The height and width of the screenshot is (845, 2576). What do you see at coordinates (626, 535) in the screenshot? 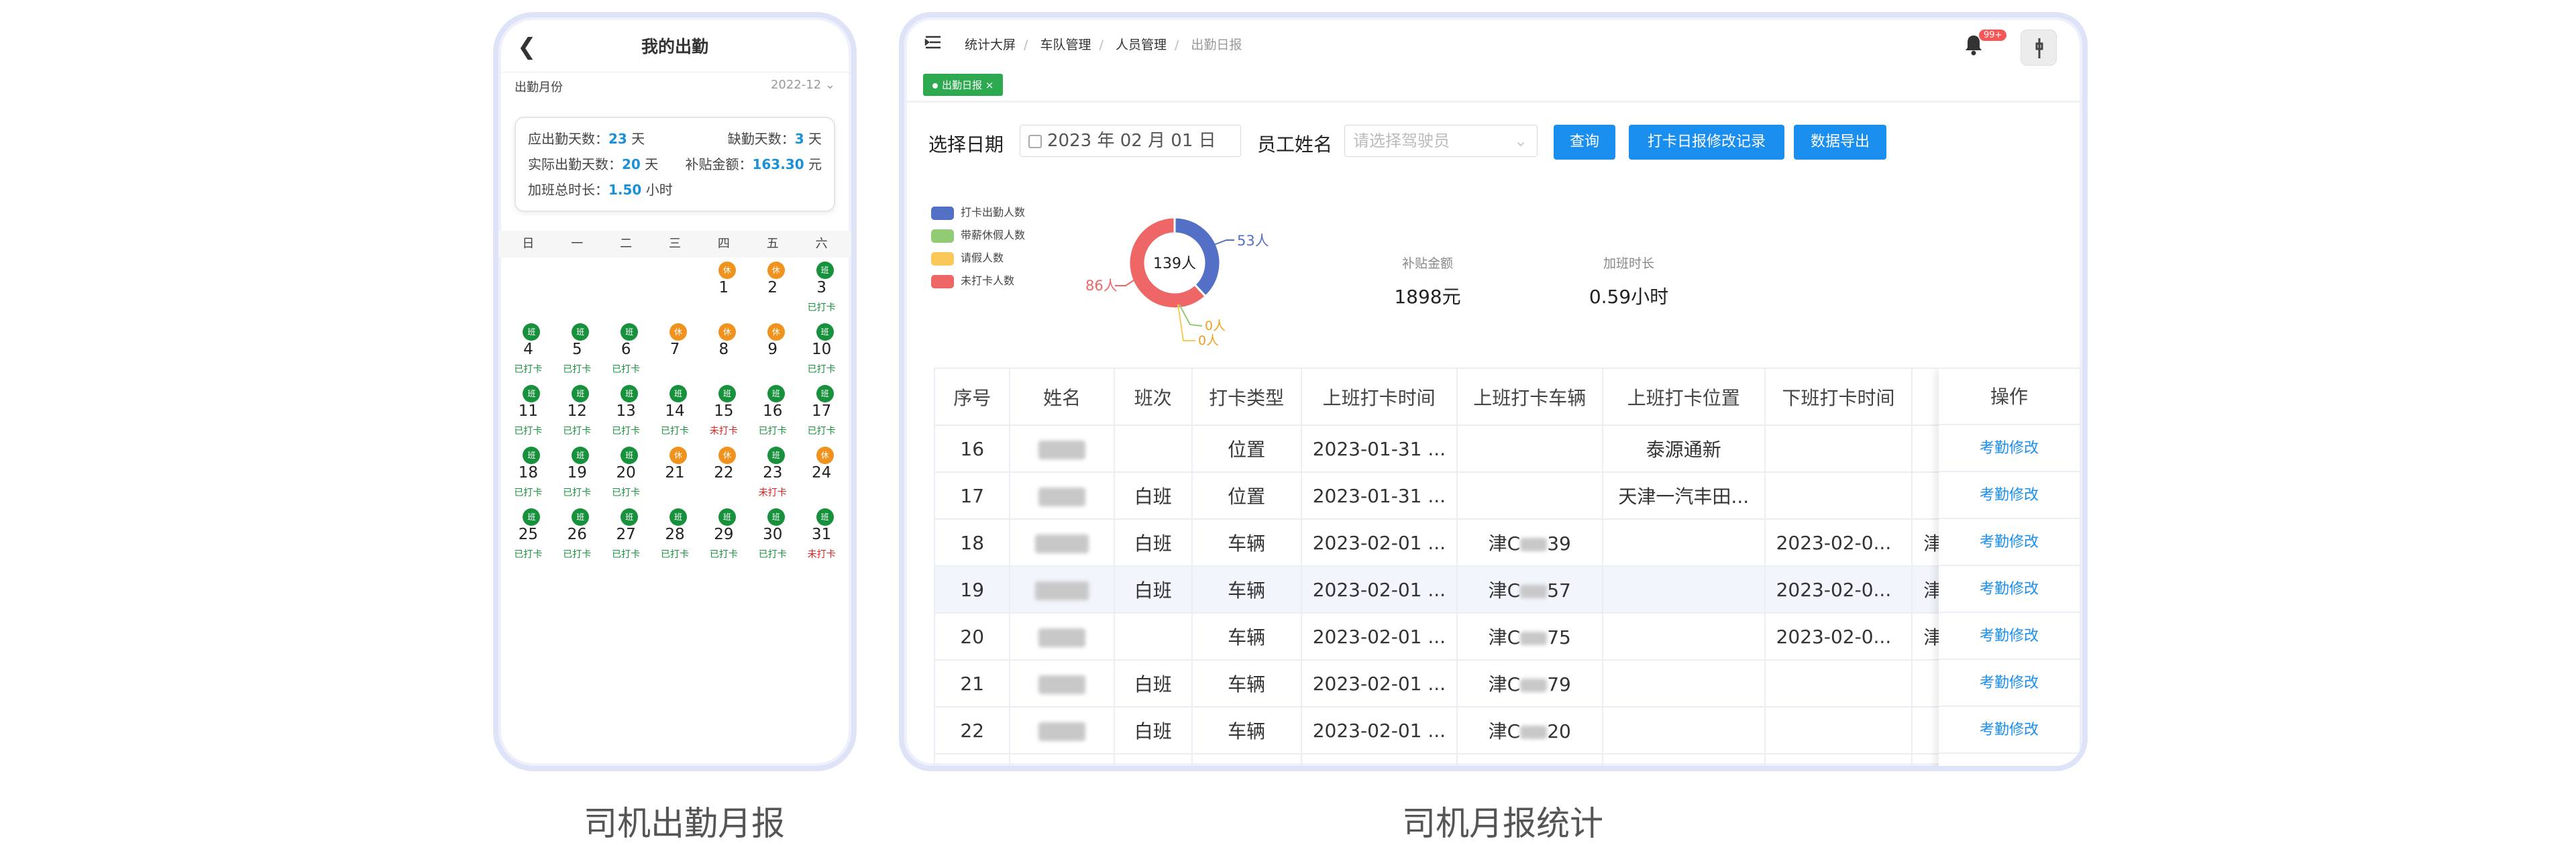
I see `calendar-day: 班 27 已打卡` at bounding box center [626, 535].